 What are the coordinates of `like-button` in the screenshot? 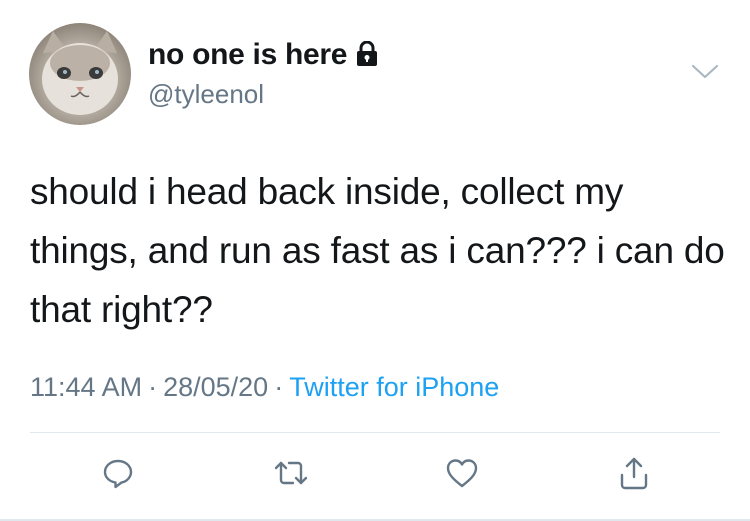 It's located at (462, 475).